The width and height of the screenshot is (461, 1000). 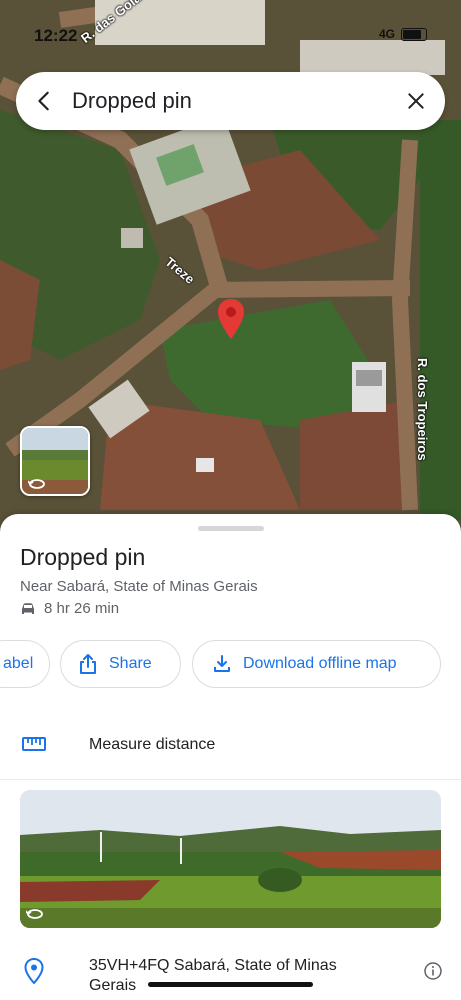 What do you see at coordinates (139, 586) in the screenshot?
I see `place-subtitle: Near Sabará, State of Minas Gerais` at bounding box center [139, 586].